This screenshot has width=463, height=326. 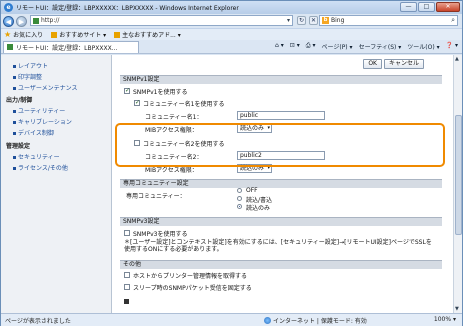 I want to click on sleep-snmp-label: スリープ時のSNMPパケット受信を固定する, so click(x=192, y=288).